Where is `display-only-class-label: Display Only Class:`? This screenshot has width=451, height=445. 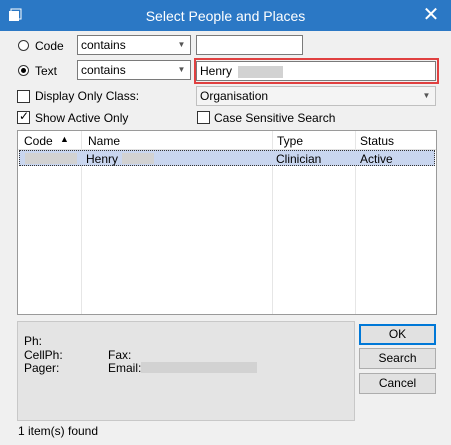
display-only-class-label: Display Only Class: is located at coordinates (87, 96).